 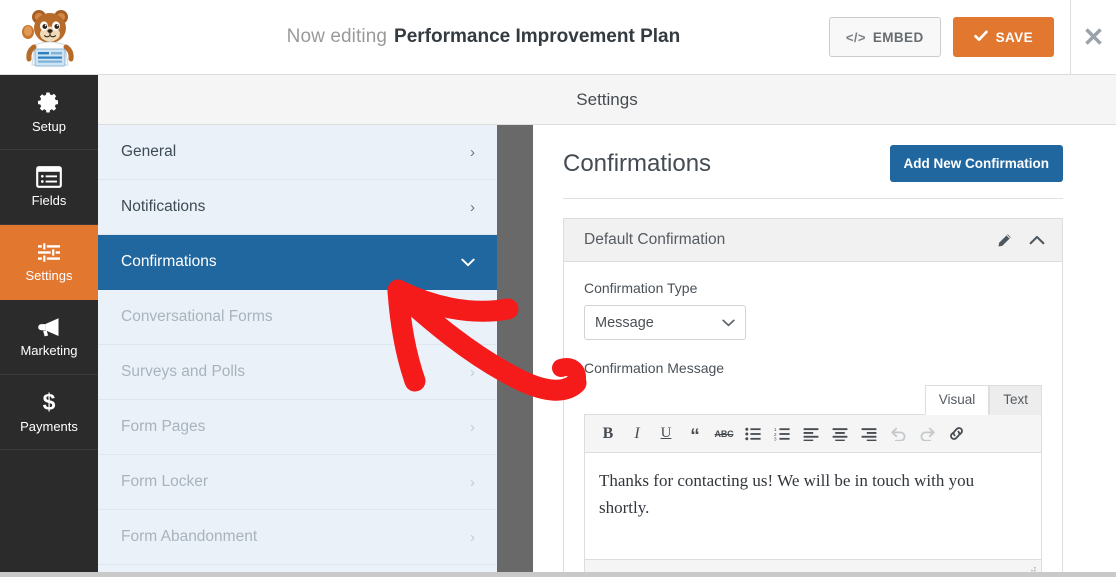 I want to click on logo-container, so click(x=49, y=37).